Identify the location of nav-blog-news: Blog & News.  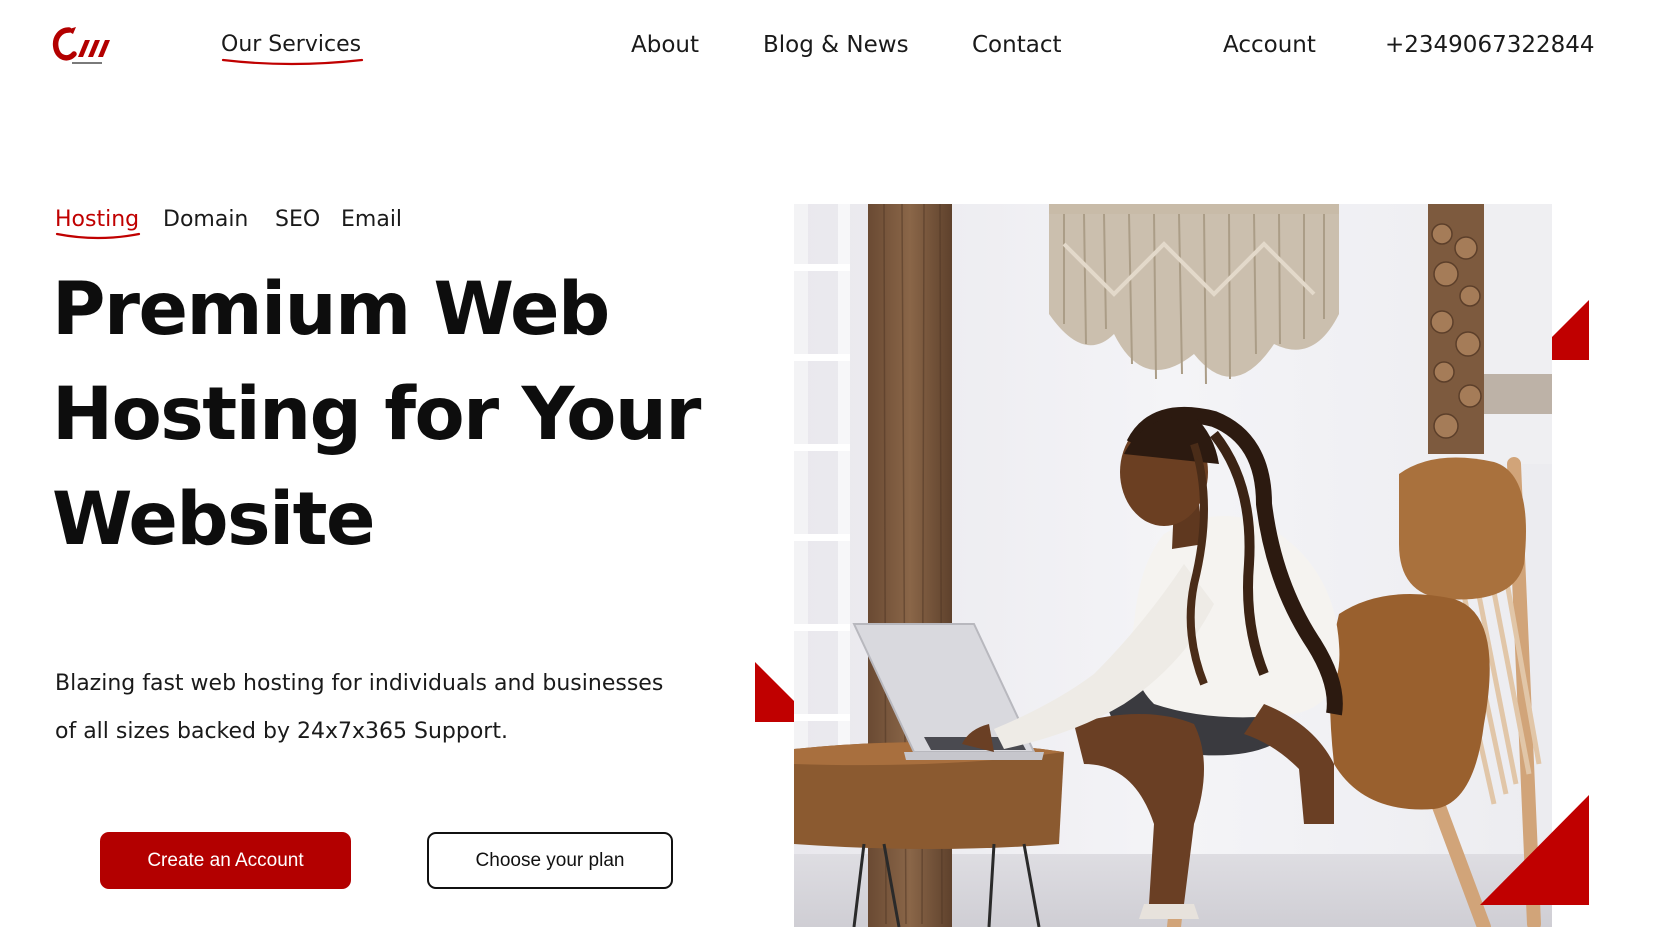
(836, 45).